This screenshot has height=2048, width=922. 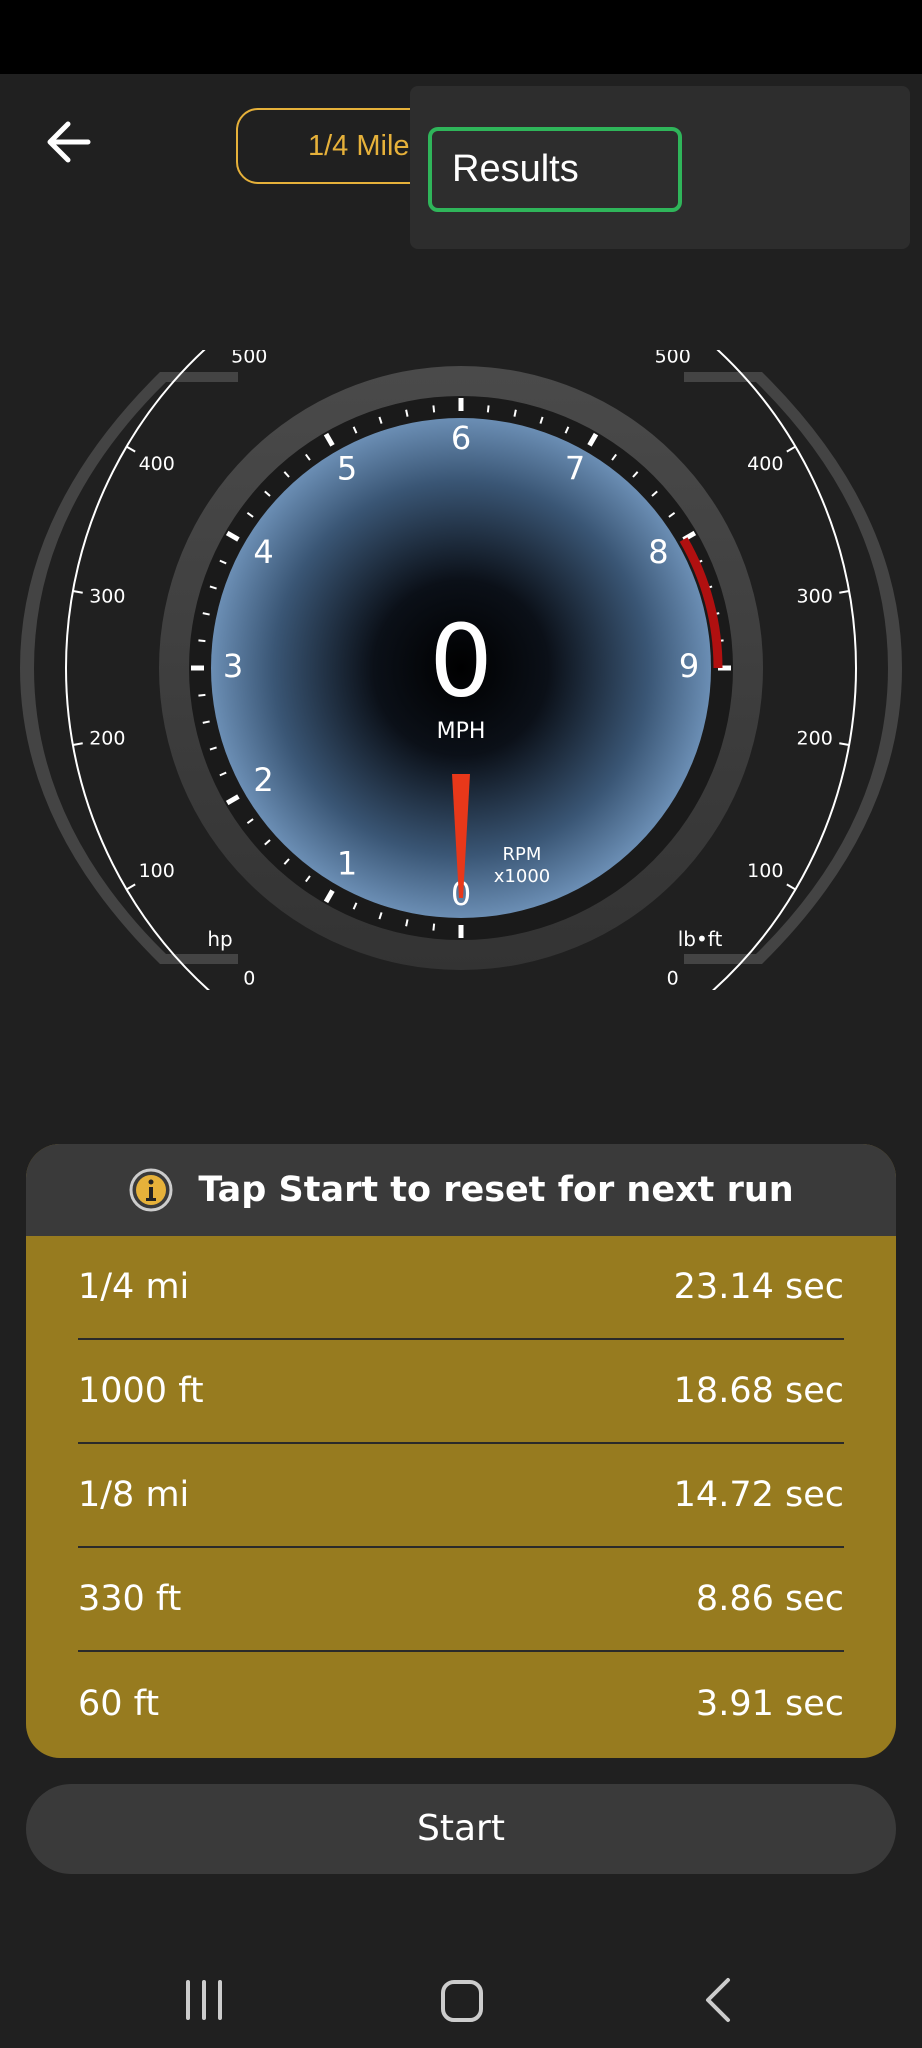 I want to click on result-time: 18.68 sec, so click(x=758, y=1391).